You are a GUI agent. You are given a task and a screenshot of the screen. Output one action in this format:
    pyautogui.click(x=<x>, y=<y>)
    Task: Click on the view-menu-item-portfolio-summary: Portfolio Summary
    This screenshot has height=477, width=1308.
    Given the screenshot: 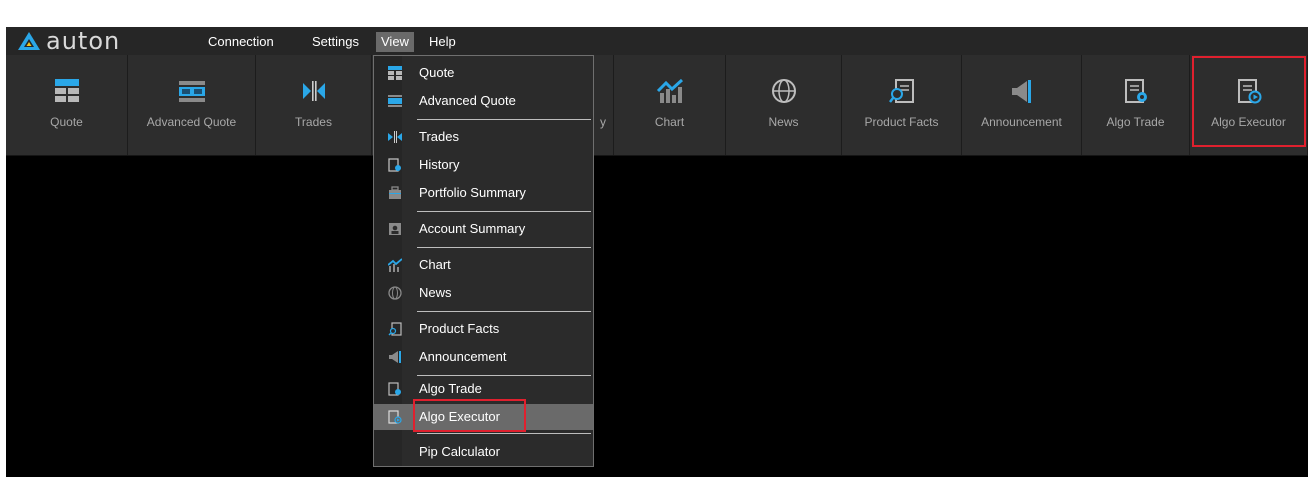 What is the action you would take?
    pyautogui.click(x=483, y=193)
    